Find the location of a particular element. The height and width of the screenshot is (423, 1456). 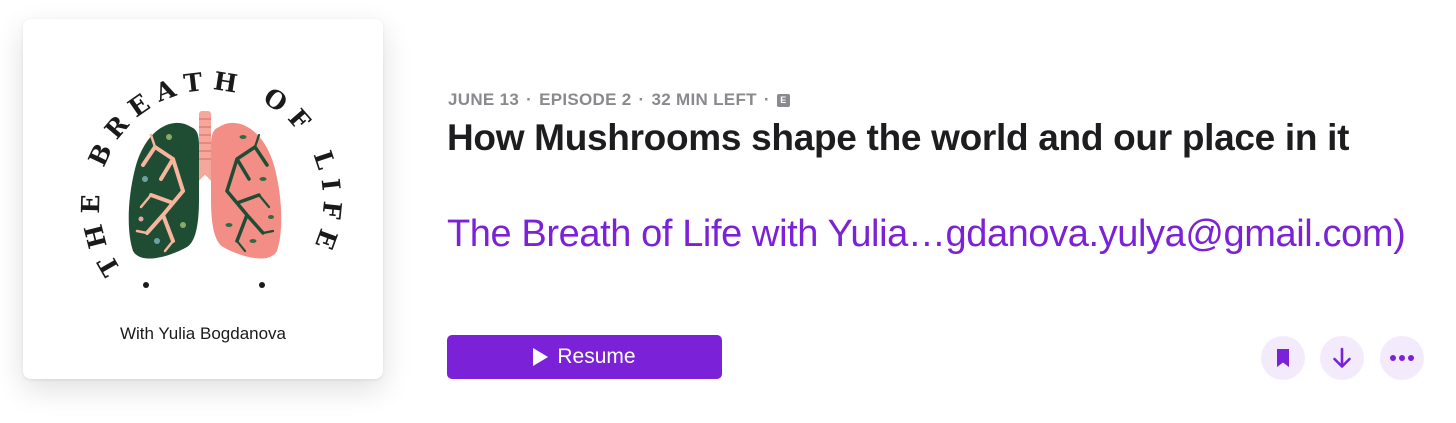

explicit-badge: E is located at coordinates (783, 100).